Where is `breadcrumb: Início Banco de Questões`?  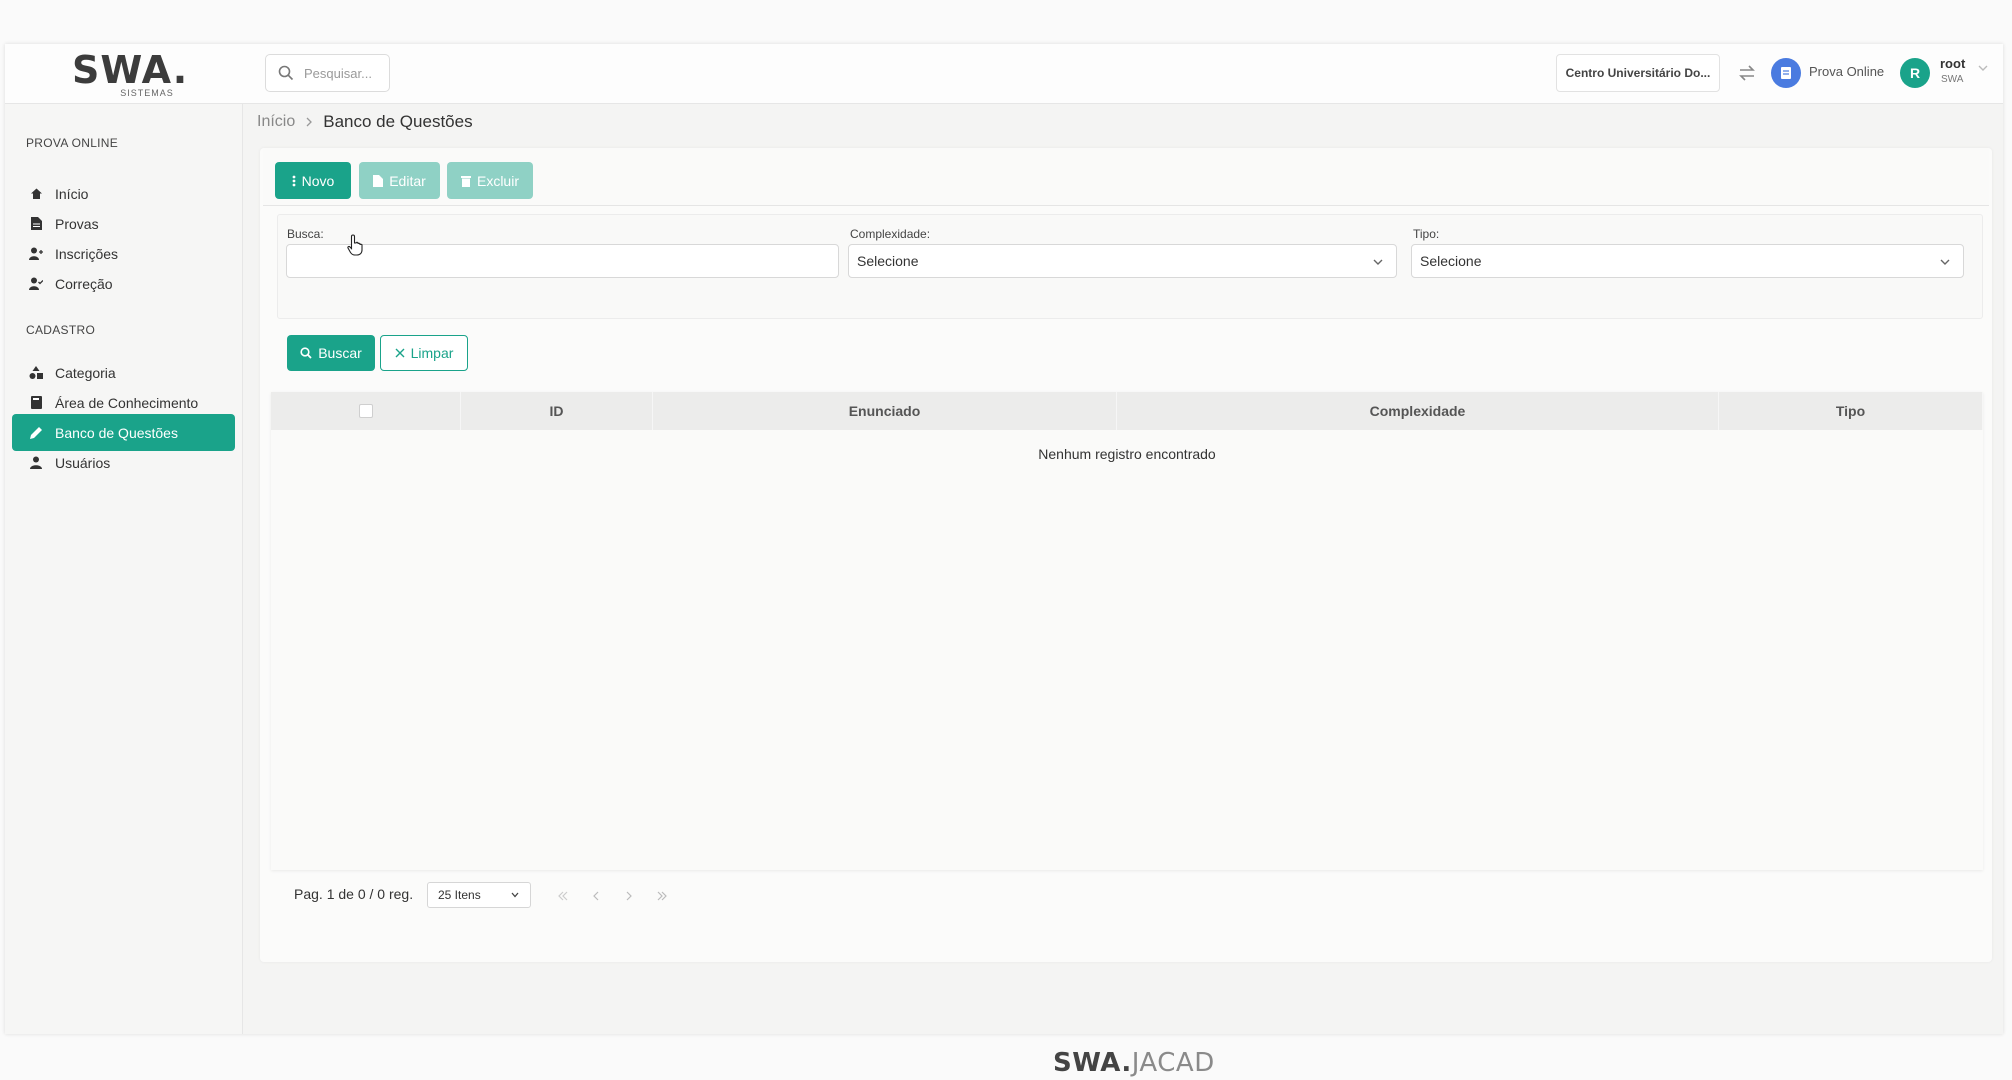
breadcrumb: Início Banco de Questões is located at coordinates (365, 122).